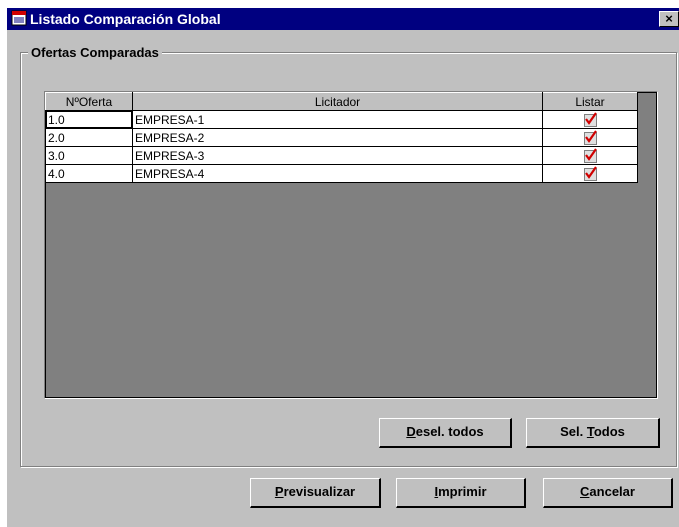  I want to click on deselect-mnemonic: D, so click(411, 431).